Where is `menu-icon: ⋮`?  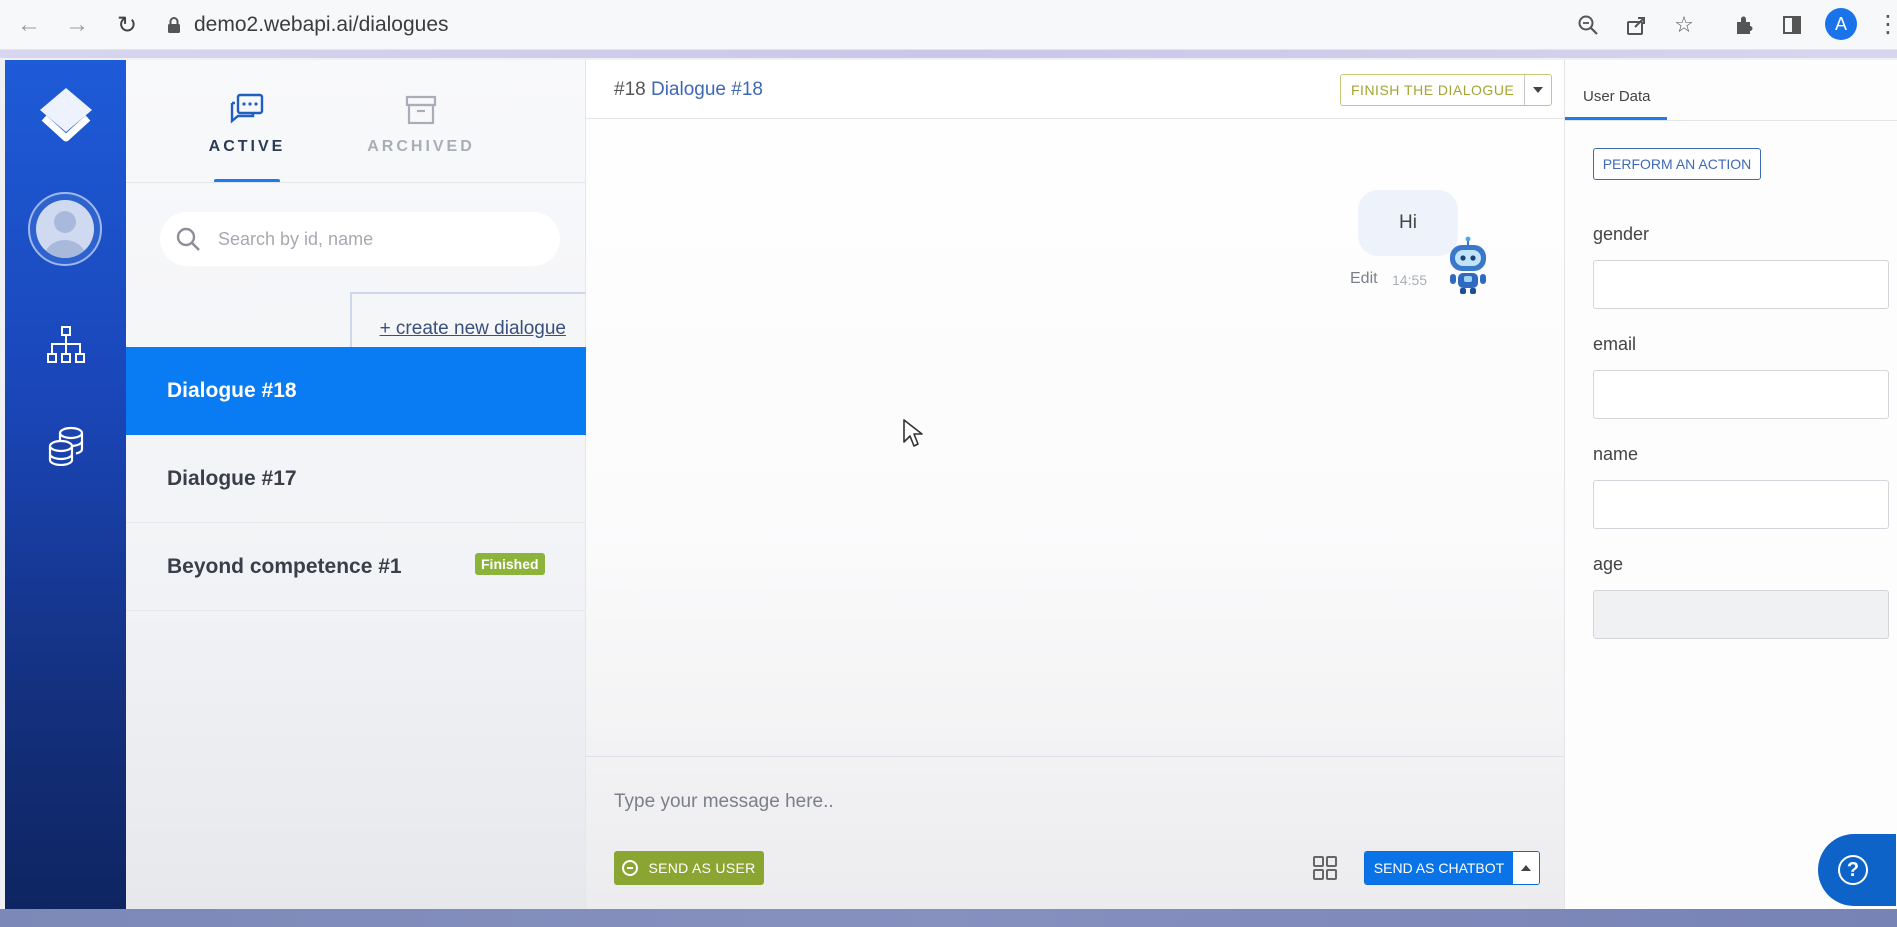 menu-icon: ⋮ is located at coordinates (1886, 24).